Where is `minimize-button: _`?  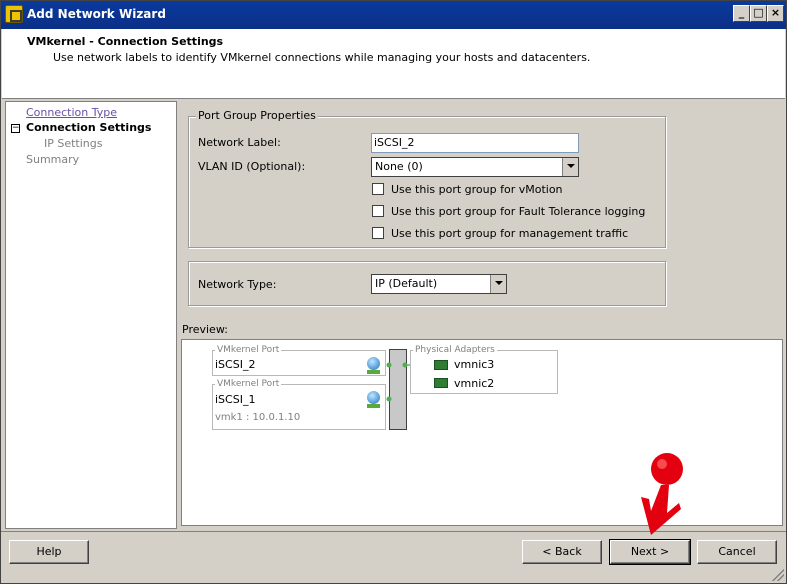
minimize-button: _ is located at coordinates (741, 13).